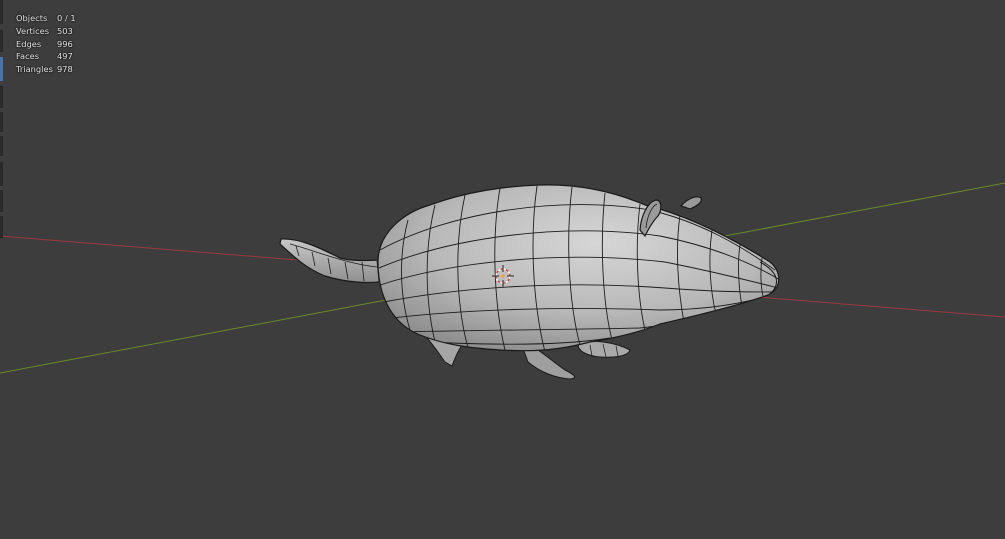 Image resolution: width=1005 pixels, height=539 pixels. I want to click on toolbar-button-active, so click(1, 69).